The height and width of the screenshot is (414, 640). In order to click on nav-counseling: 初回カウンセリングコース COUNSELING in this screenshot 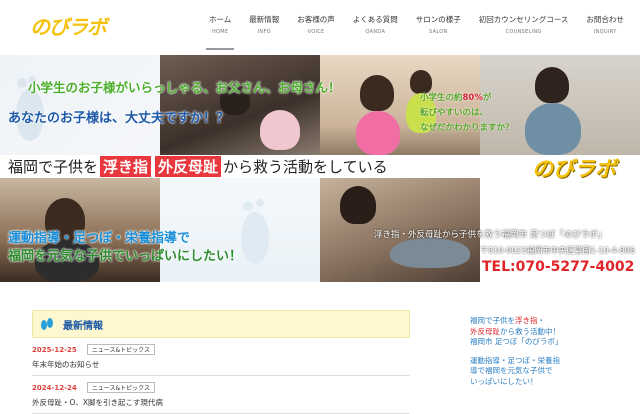, I will do `click(524, 29)`.